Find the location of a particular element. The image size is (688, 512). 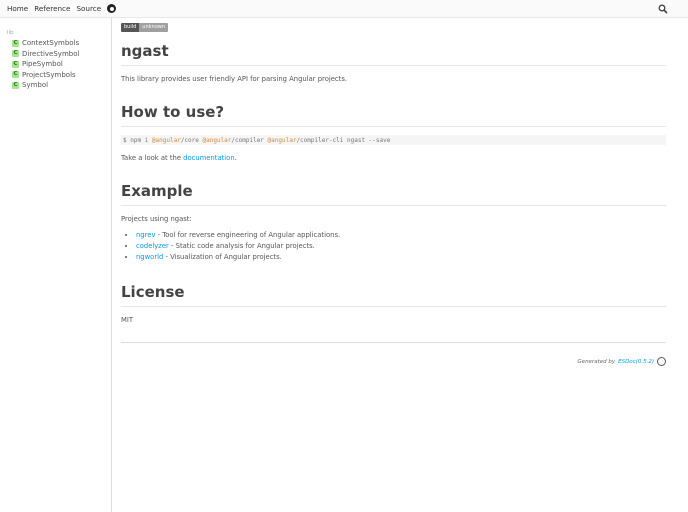

sidebar-item-directivesymbol: C DirectiveSymbol is located at coordinates (59, 54).